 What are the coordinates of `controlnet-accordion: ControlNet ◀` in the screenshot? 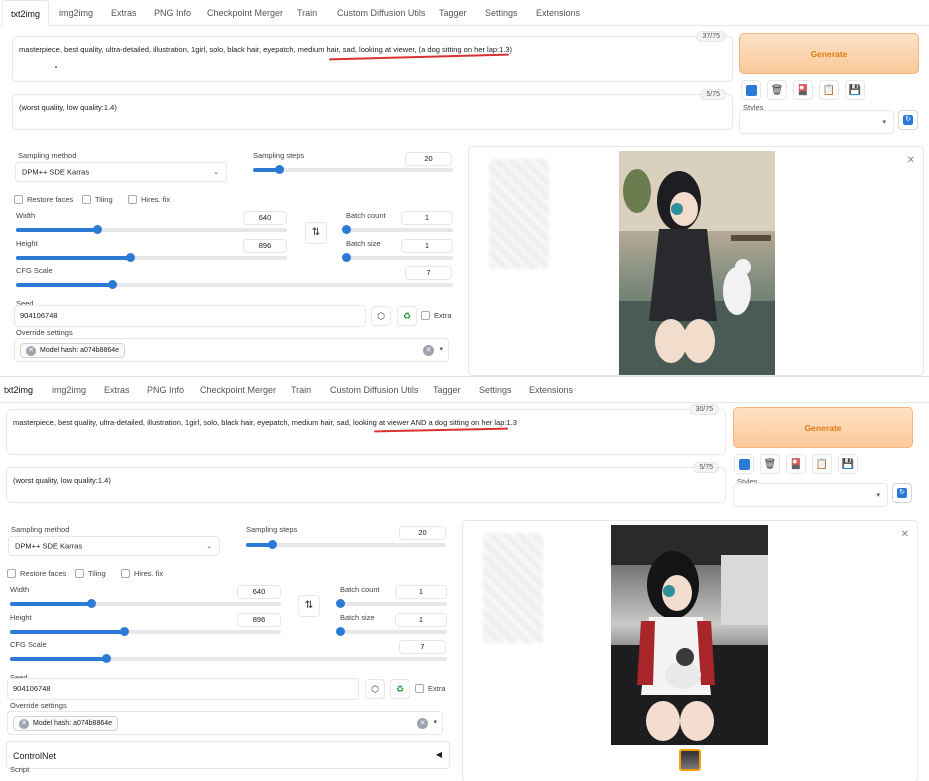 It's located at (228, 755).